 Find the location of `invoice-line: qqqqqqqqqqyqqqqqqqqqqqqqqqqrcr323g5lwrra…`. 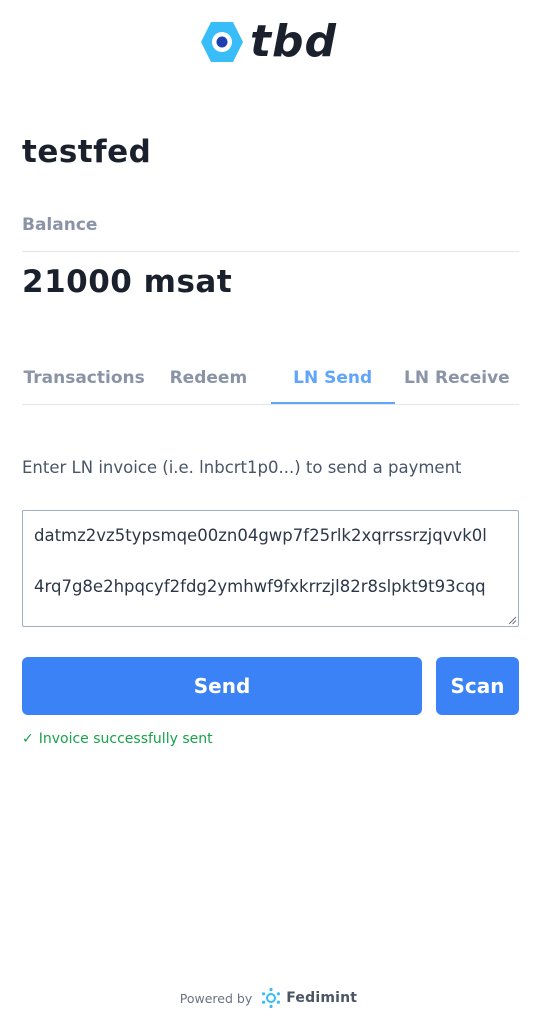

invoice-line: qqqqqqqqqqyqqqqqqqqqqqqqqqqrcr323g5lwrra… is located at coordinates (274, 625).